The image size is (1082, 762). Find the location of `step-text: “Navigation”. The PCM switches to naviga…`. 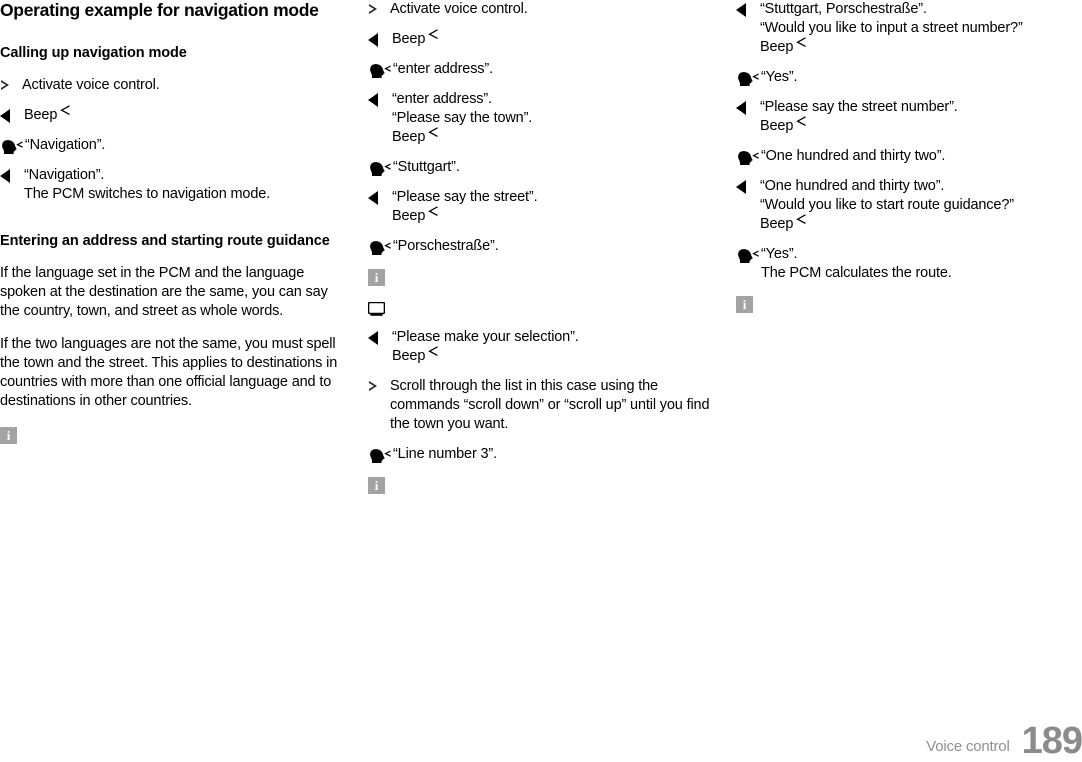

step-text: “Navigation”. The PCM switches to naviga… is located at coordinates (147, 184).